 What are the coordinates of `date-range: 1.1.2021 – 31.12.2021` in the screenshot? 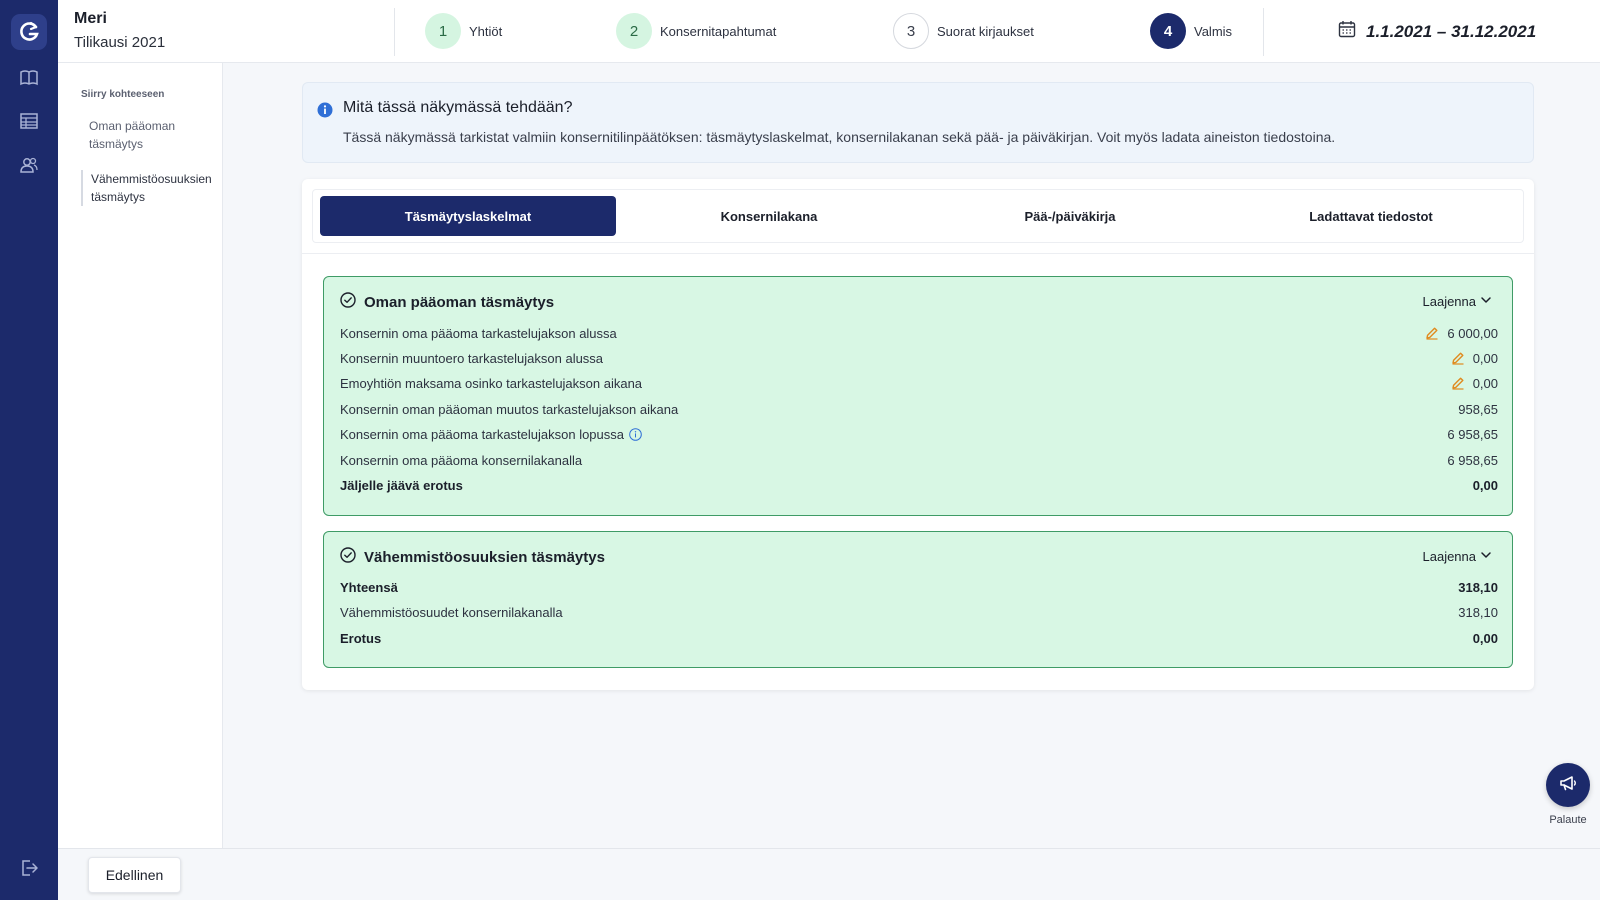 It's located at (1437, 31).